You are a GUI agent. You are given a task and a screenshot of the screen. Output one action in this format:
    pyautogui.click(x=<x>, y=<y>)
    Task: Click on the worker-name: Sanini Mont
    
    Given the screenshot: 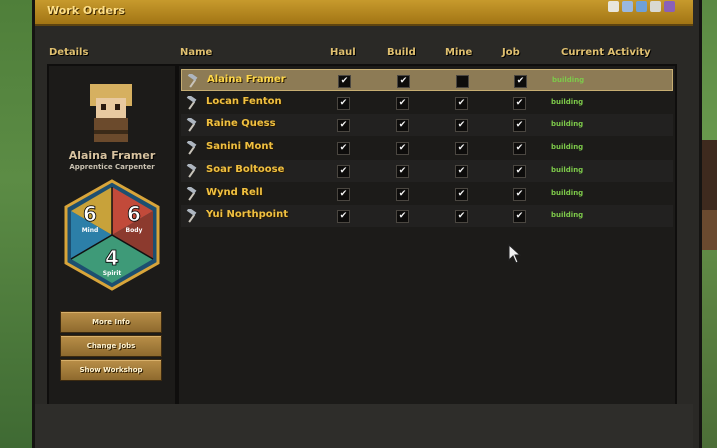 What is the action you would take?
    pyautogui.click(x=240, y=147)
    